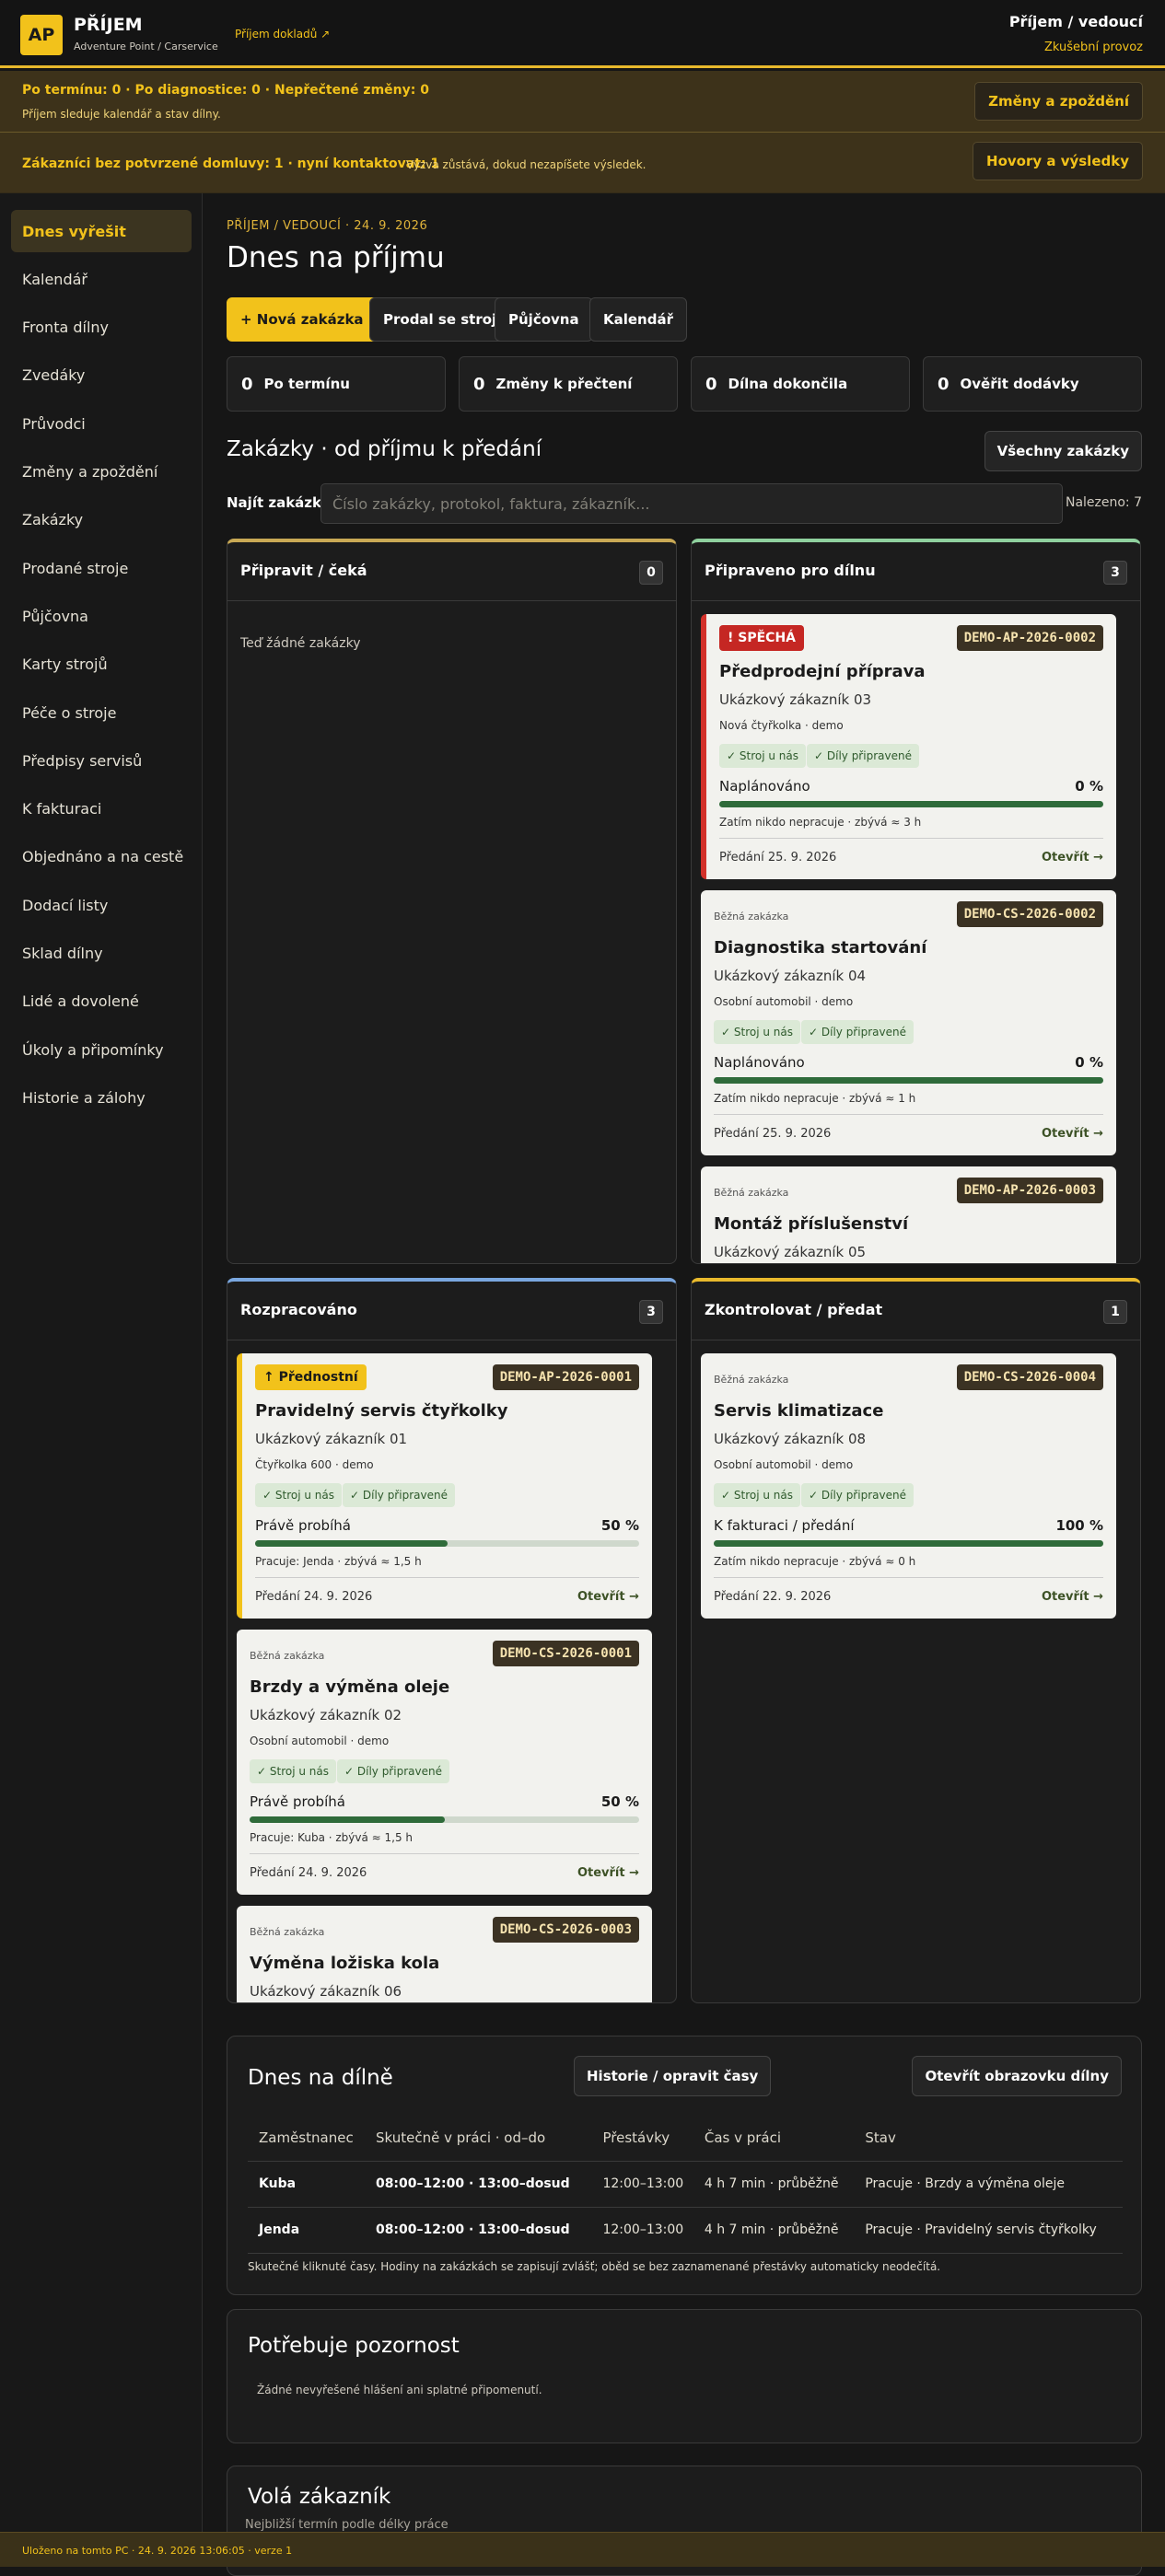  I want to click on stat-overdue: 0 Po termínu, so click(336, 384).